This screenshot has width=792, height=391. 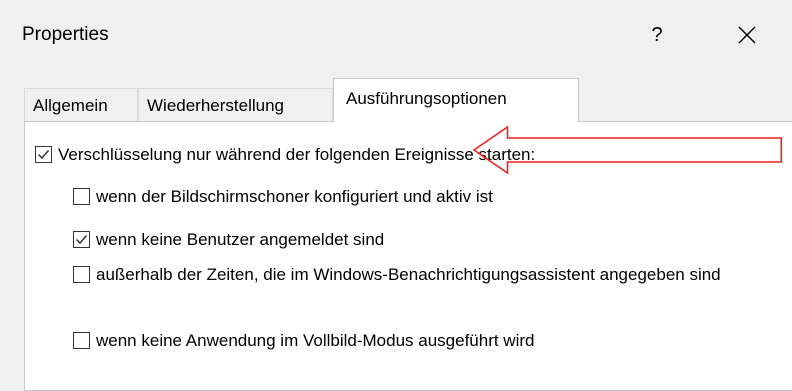 What do you see at coordinates (456, 100) in the screenshot?
I see `tab-ausfuehrungsoptionen: Ausführungsoptionen` at bounding box center [456, 100].